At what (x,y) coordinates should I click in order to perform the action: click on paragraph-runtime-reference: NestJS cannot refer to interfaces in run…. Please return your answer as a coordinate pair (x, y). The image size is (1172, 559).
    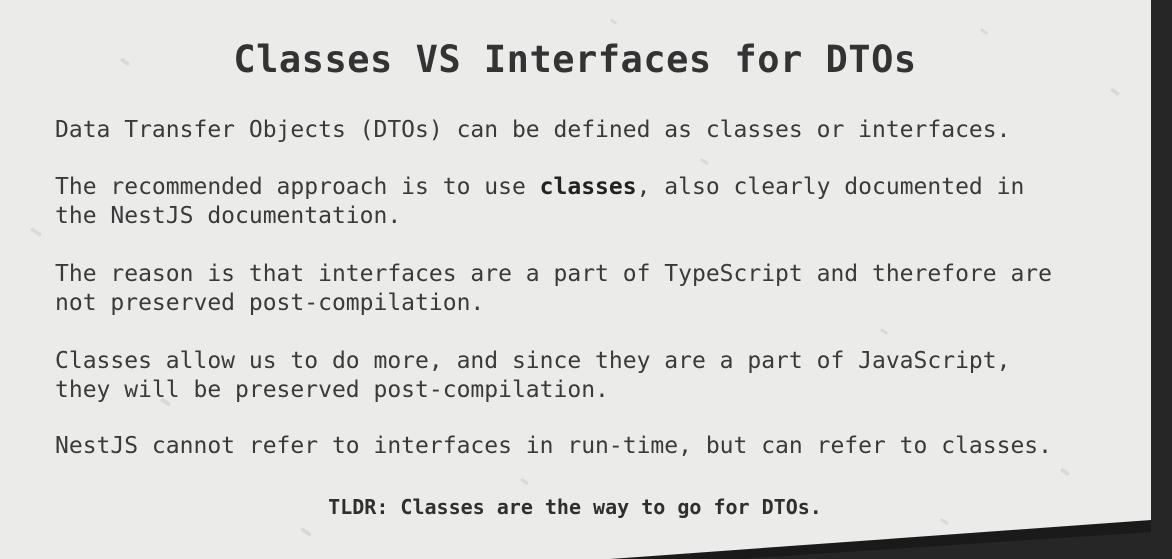
    Looking at the image, I should click on (553, 446).